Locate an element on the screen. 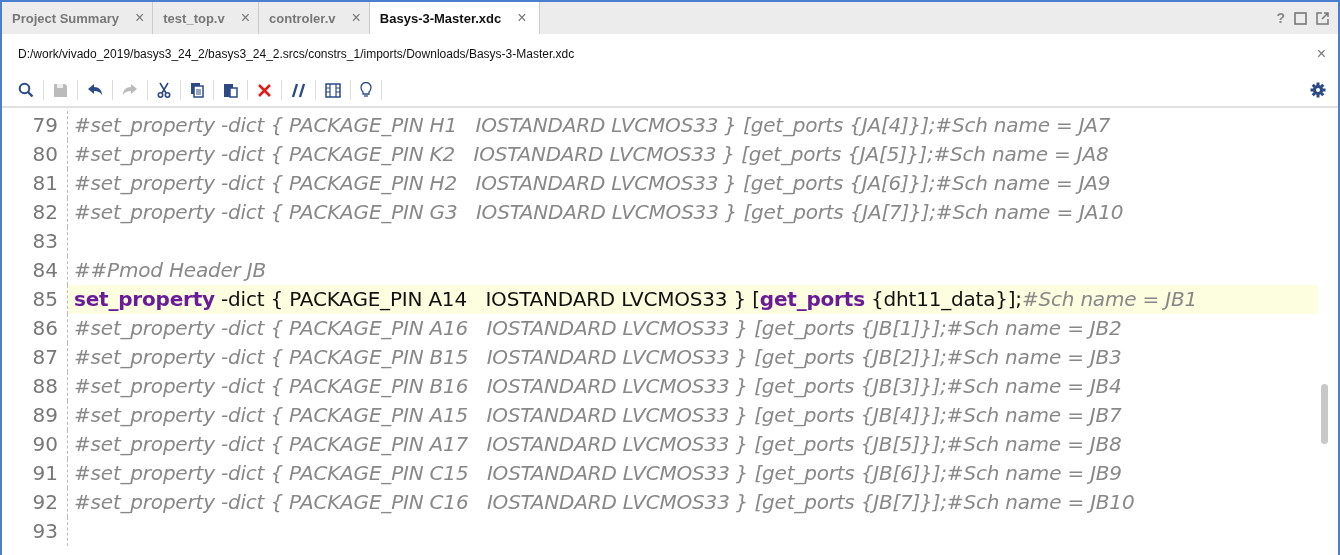 This screenshot has height=555, width=1340. editor-tab: controler.v × is located at coordinates (314, 18).